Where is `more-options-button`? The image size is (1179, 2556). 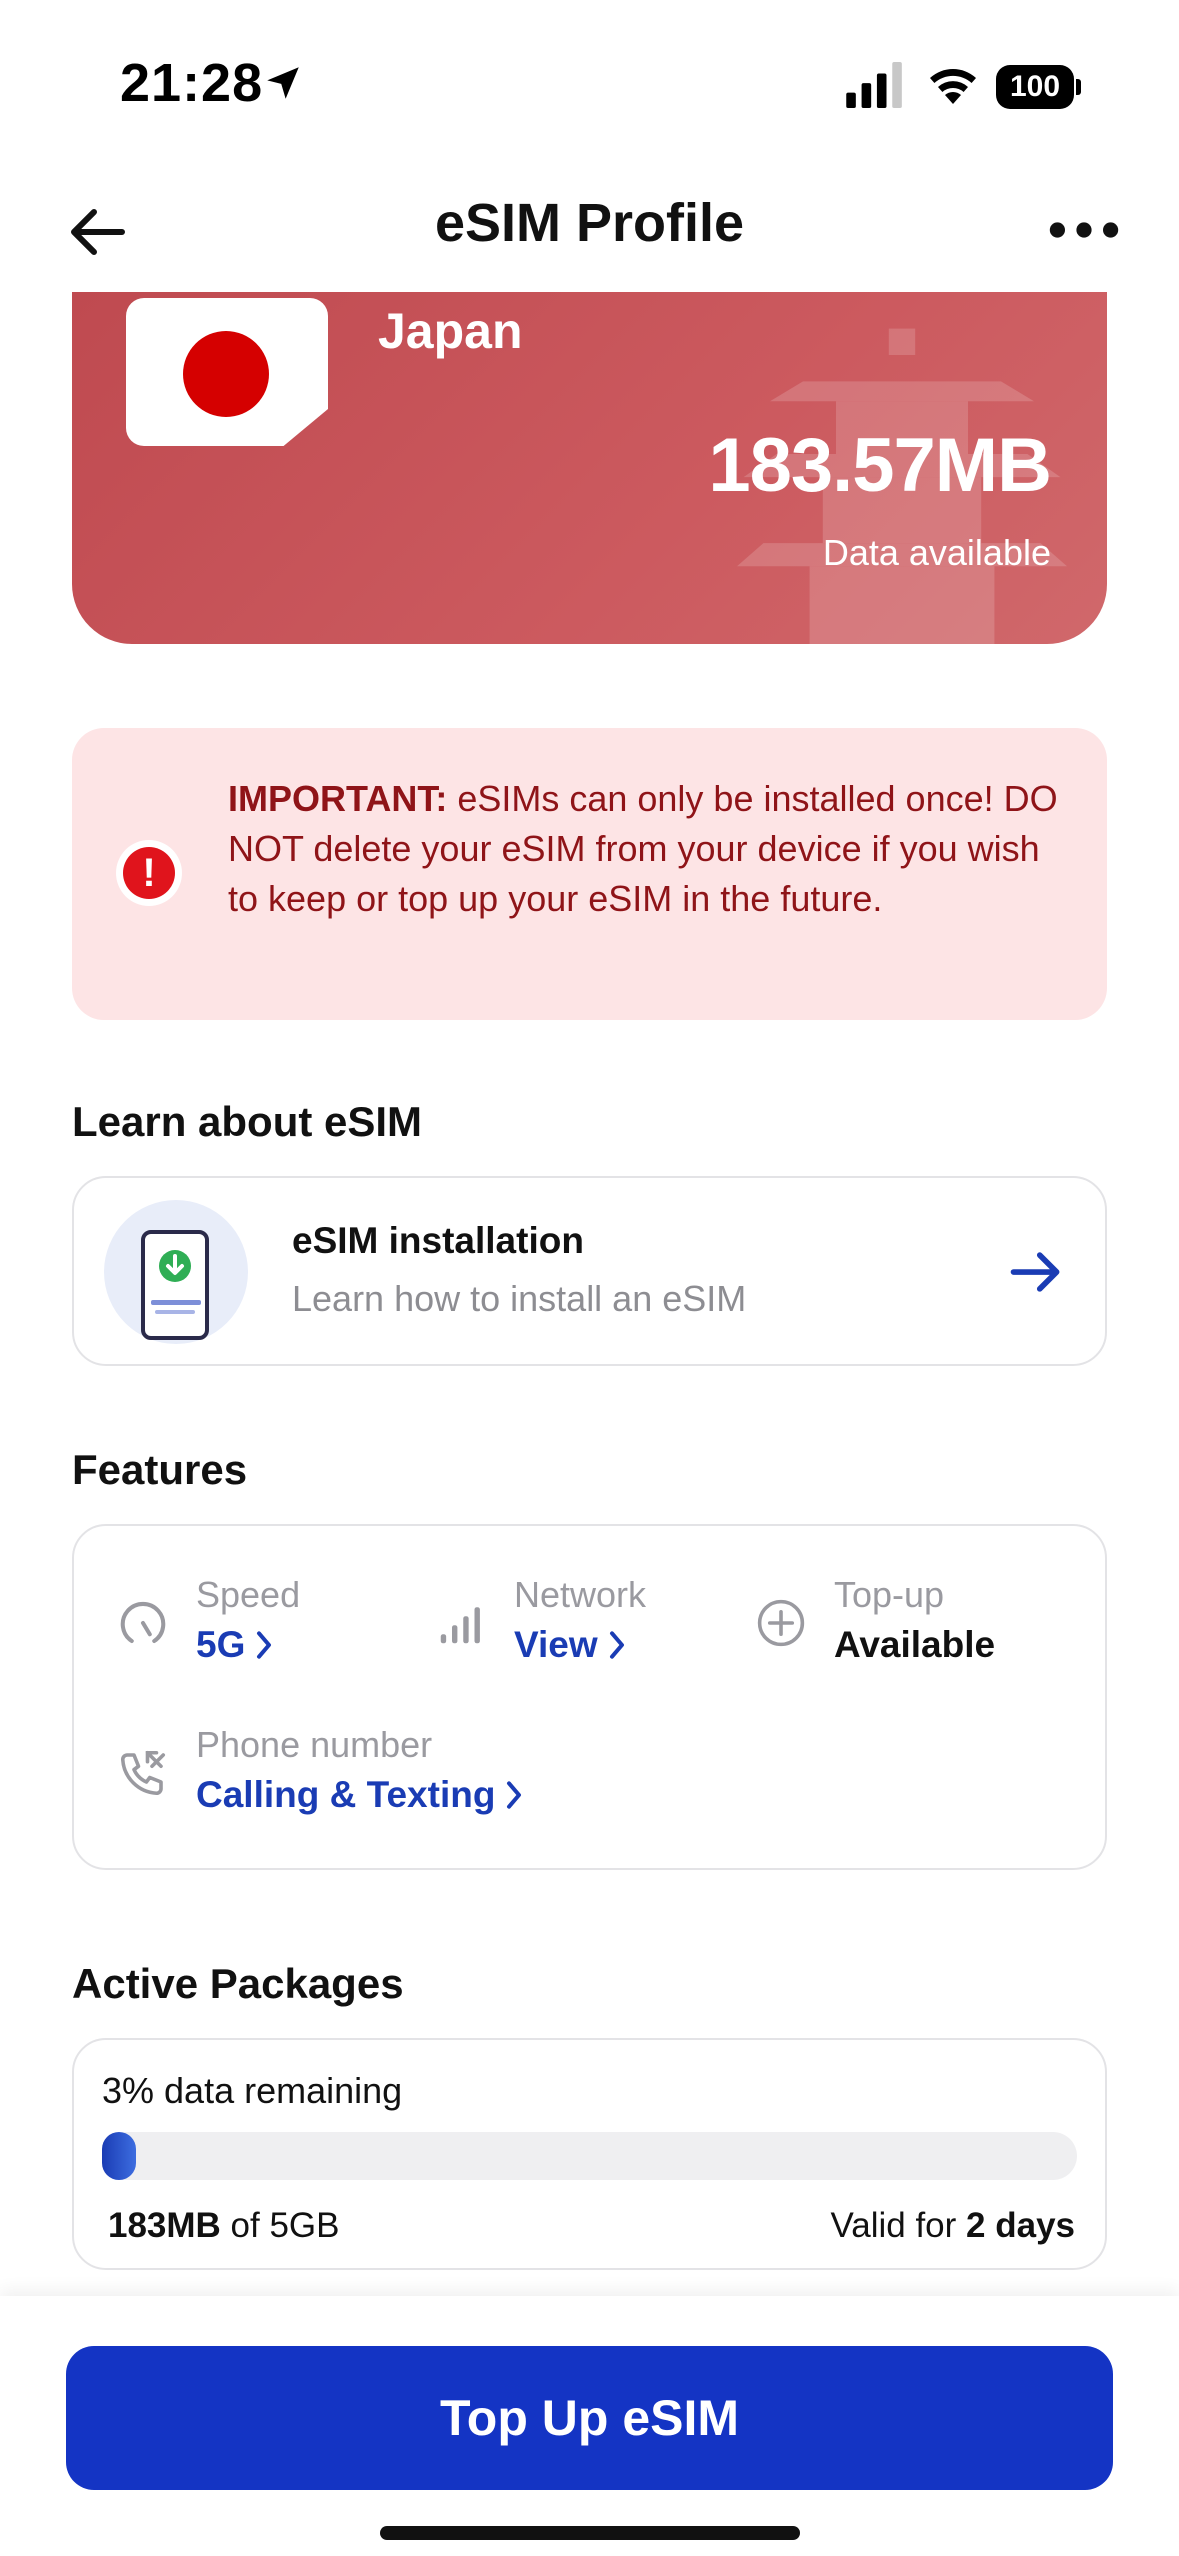 more-options-button is located at coordinates (1084, 230).